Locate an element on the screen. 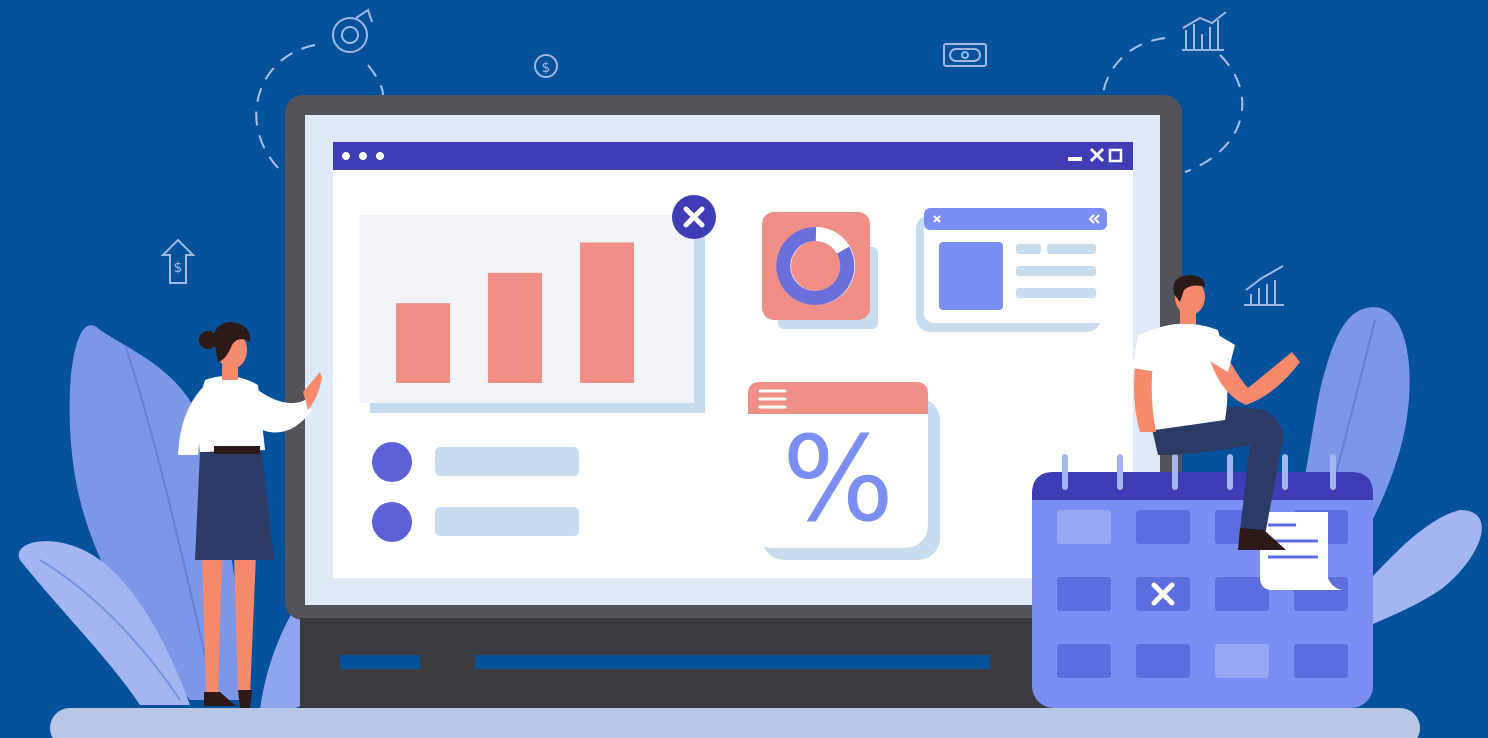 This screenshot has height=738, width=1488. profile-card is located at coordinates (1011, 270).